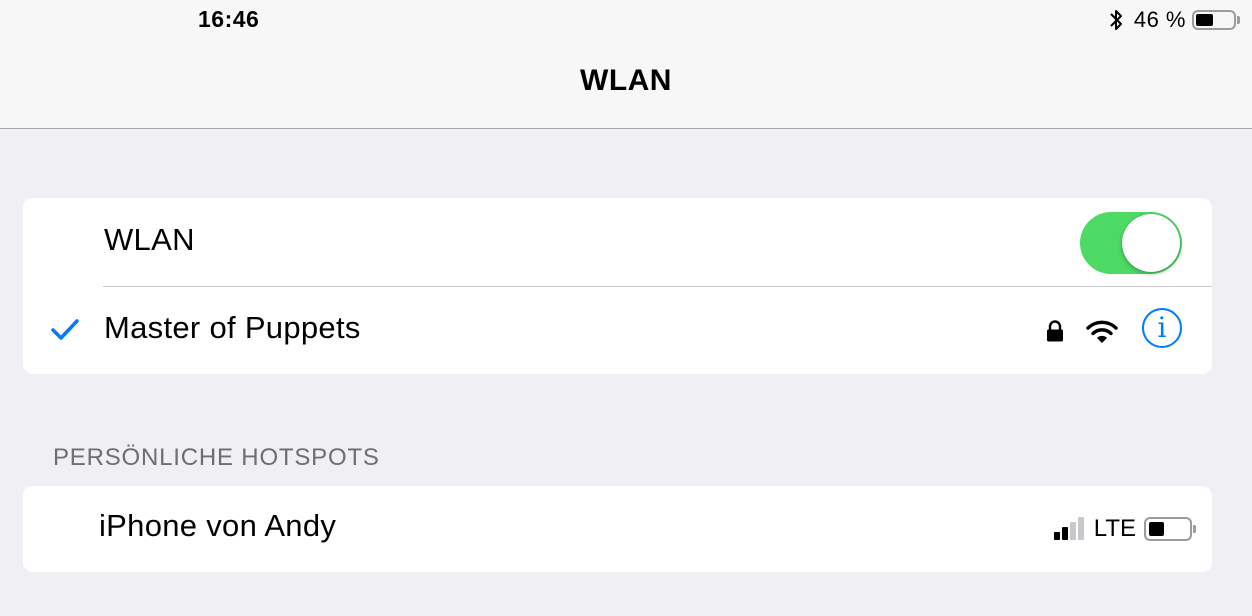  I want to click on battery-icon, so click(1214, 20).